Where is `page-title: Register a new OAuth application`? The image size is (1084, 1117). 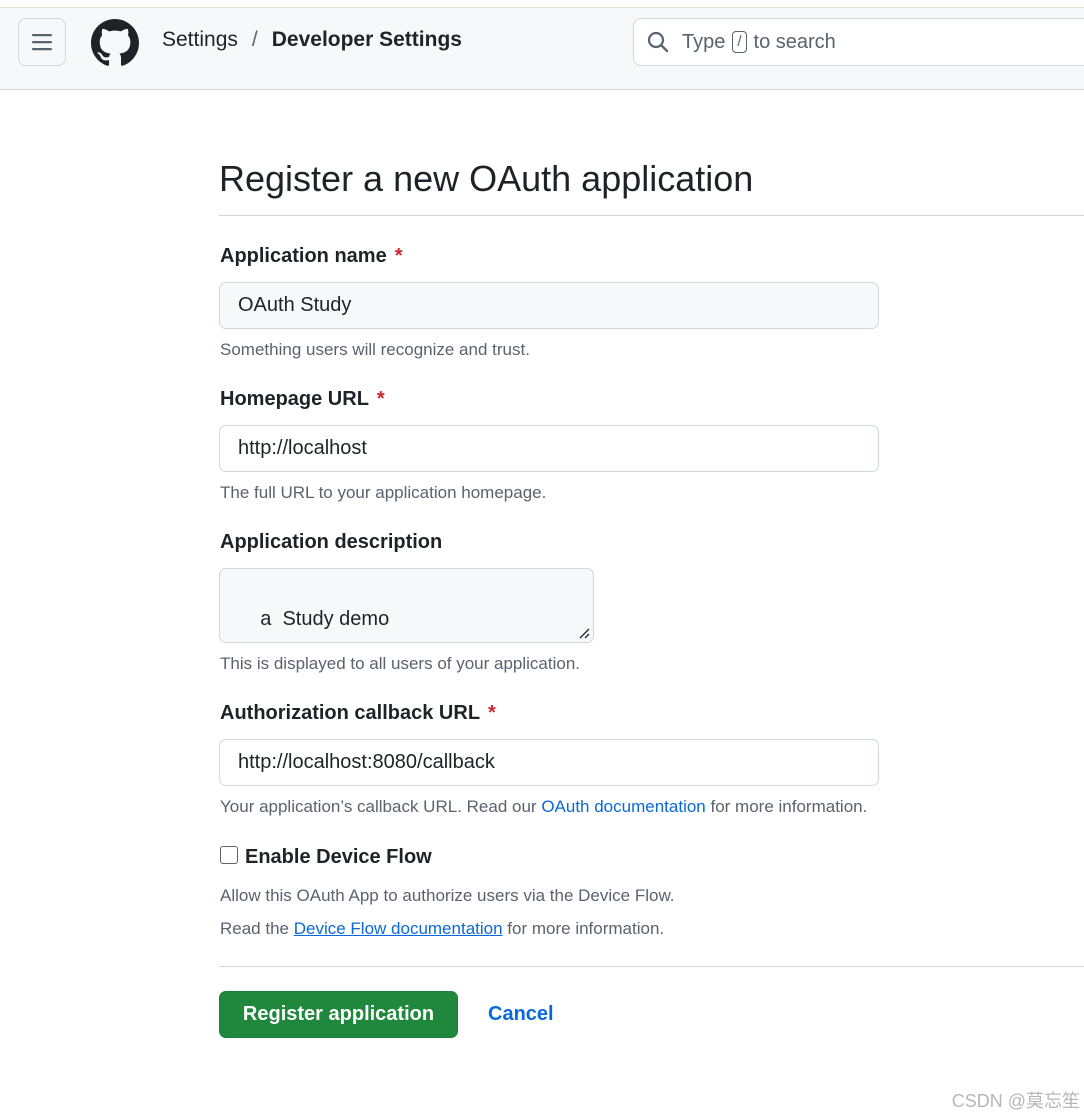
page-title: Register a new OAuth application is located at coordinates (486, 178).